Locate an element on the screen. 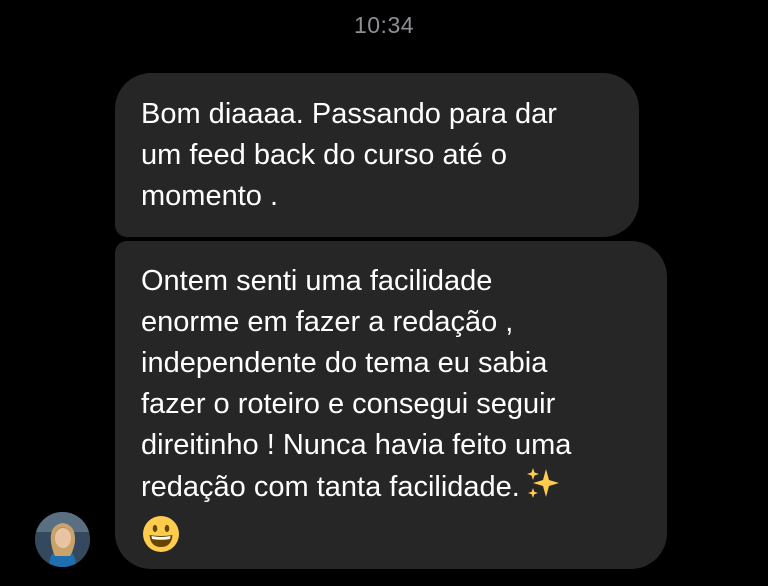 This screenshot has width=768, height=586. sparkles-icon is located at coordinates (542, 490).